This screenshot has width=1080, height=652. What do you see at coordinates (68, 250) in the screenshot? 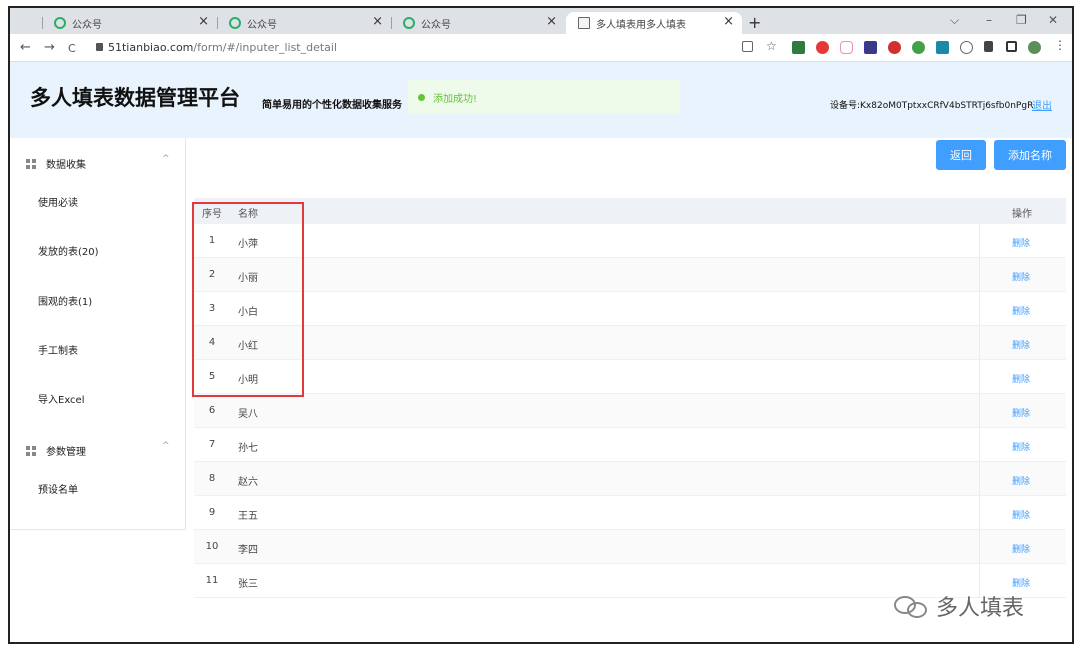
I see `sidebar-item-issued-forms: 发放的表(20)` at bounding box center [68, 250].